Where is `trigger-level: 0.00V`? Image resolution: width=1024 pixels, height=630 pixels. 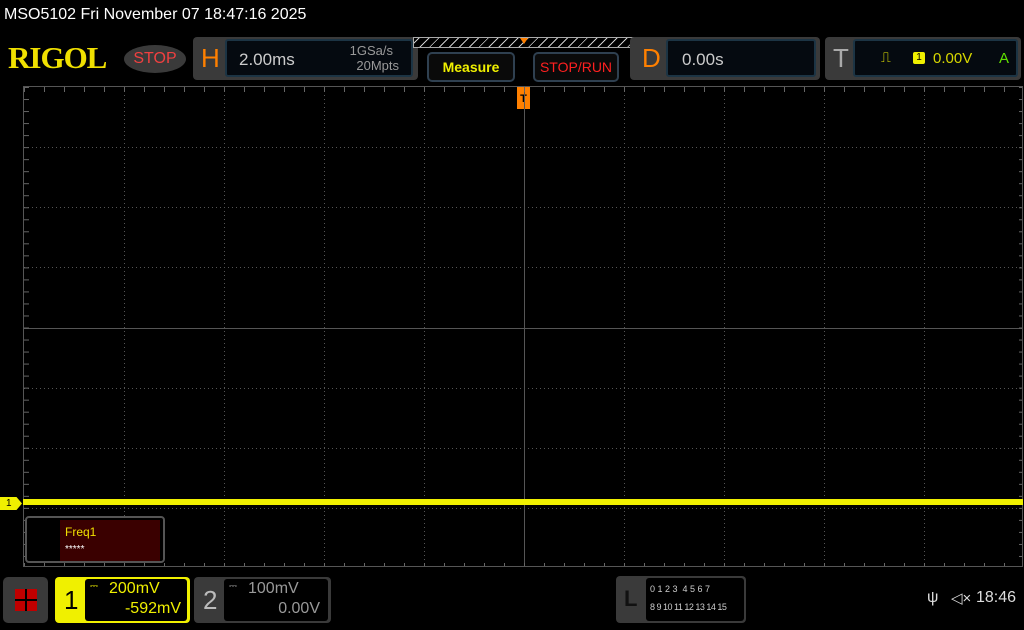 trigger-level: 0.00V is located at coordinates (953, 58).